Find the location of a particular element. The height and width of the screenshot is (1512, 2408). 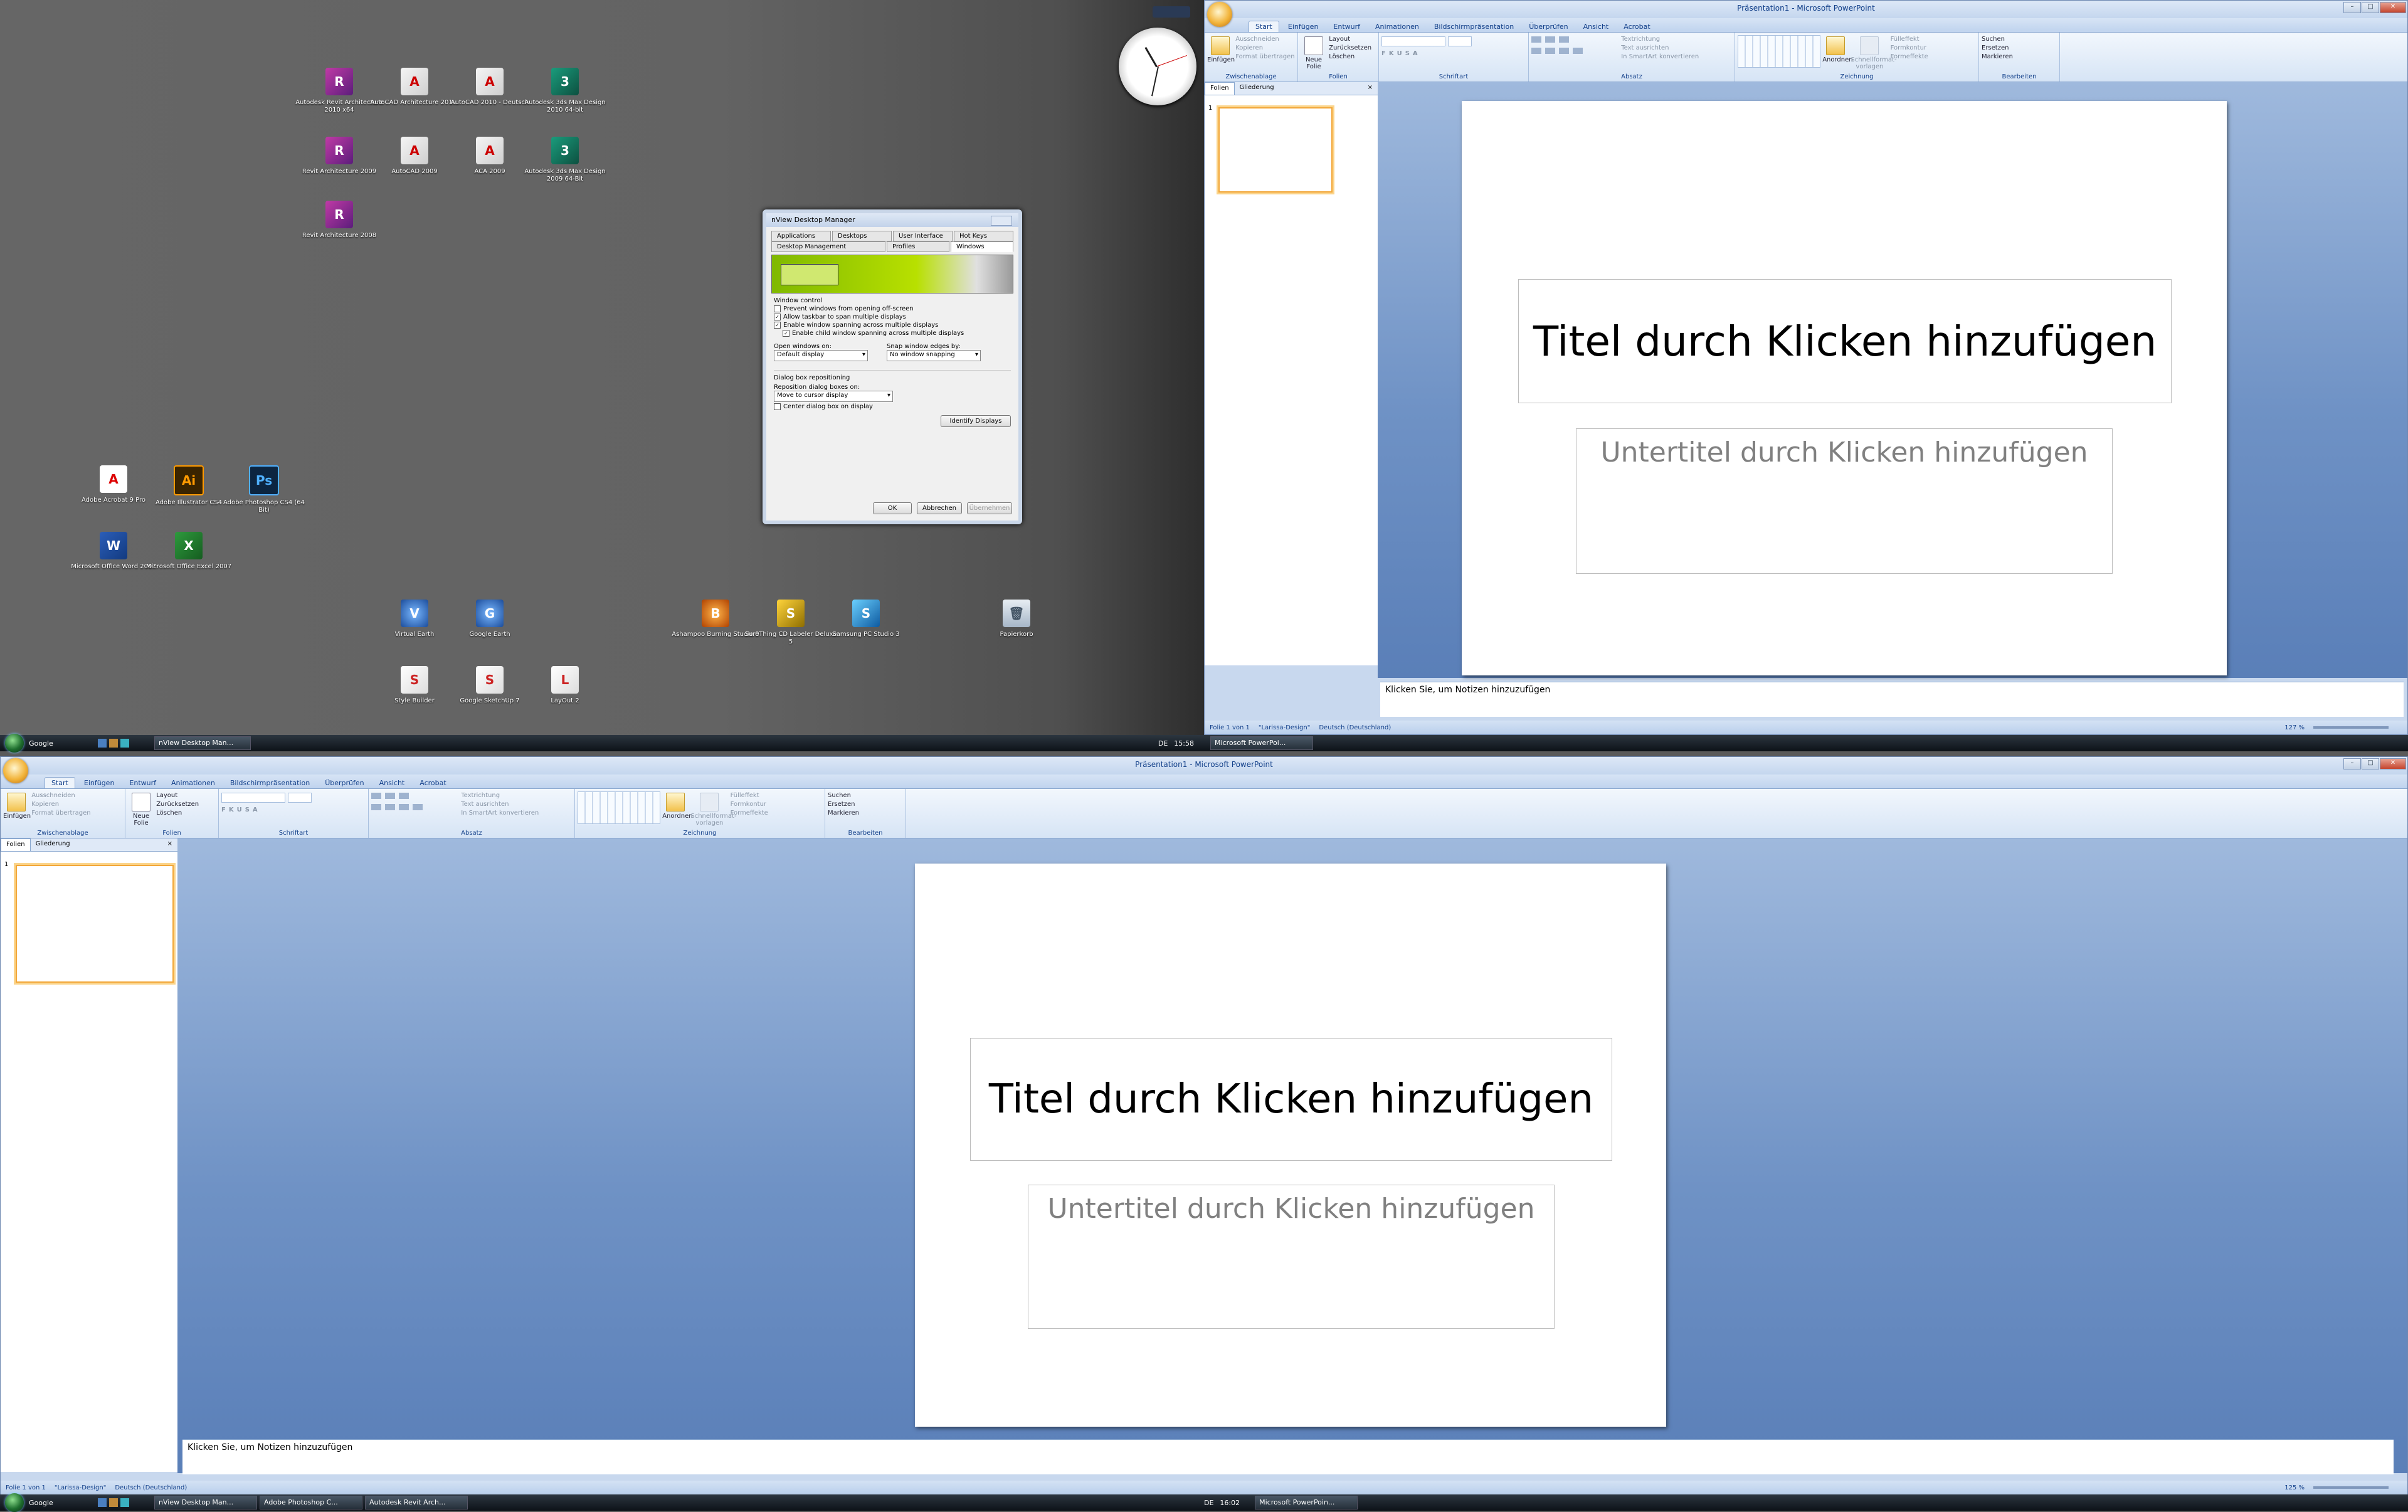

tab-user-interface: User Interface is located at coordinates (923, 236).